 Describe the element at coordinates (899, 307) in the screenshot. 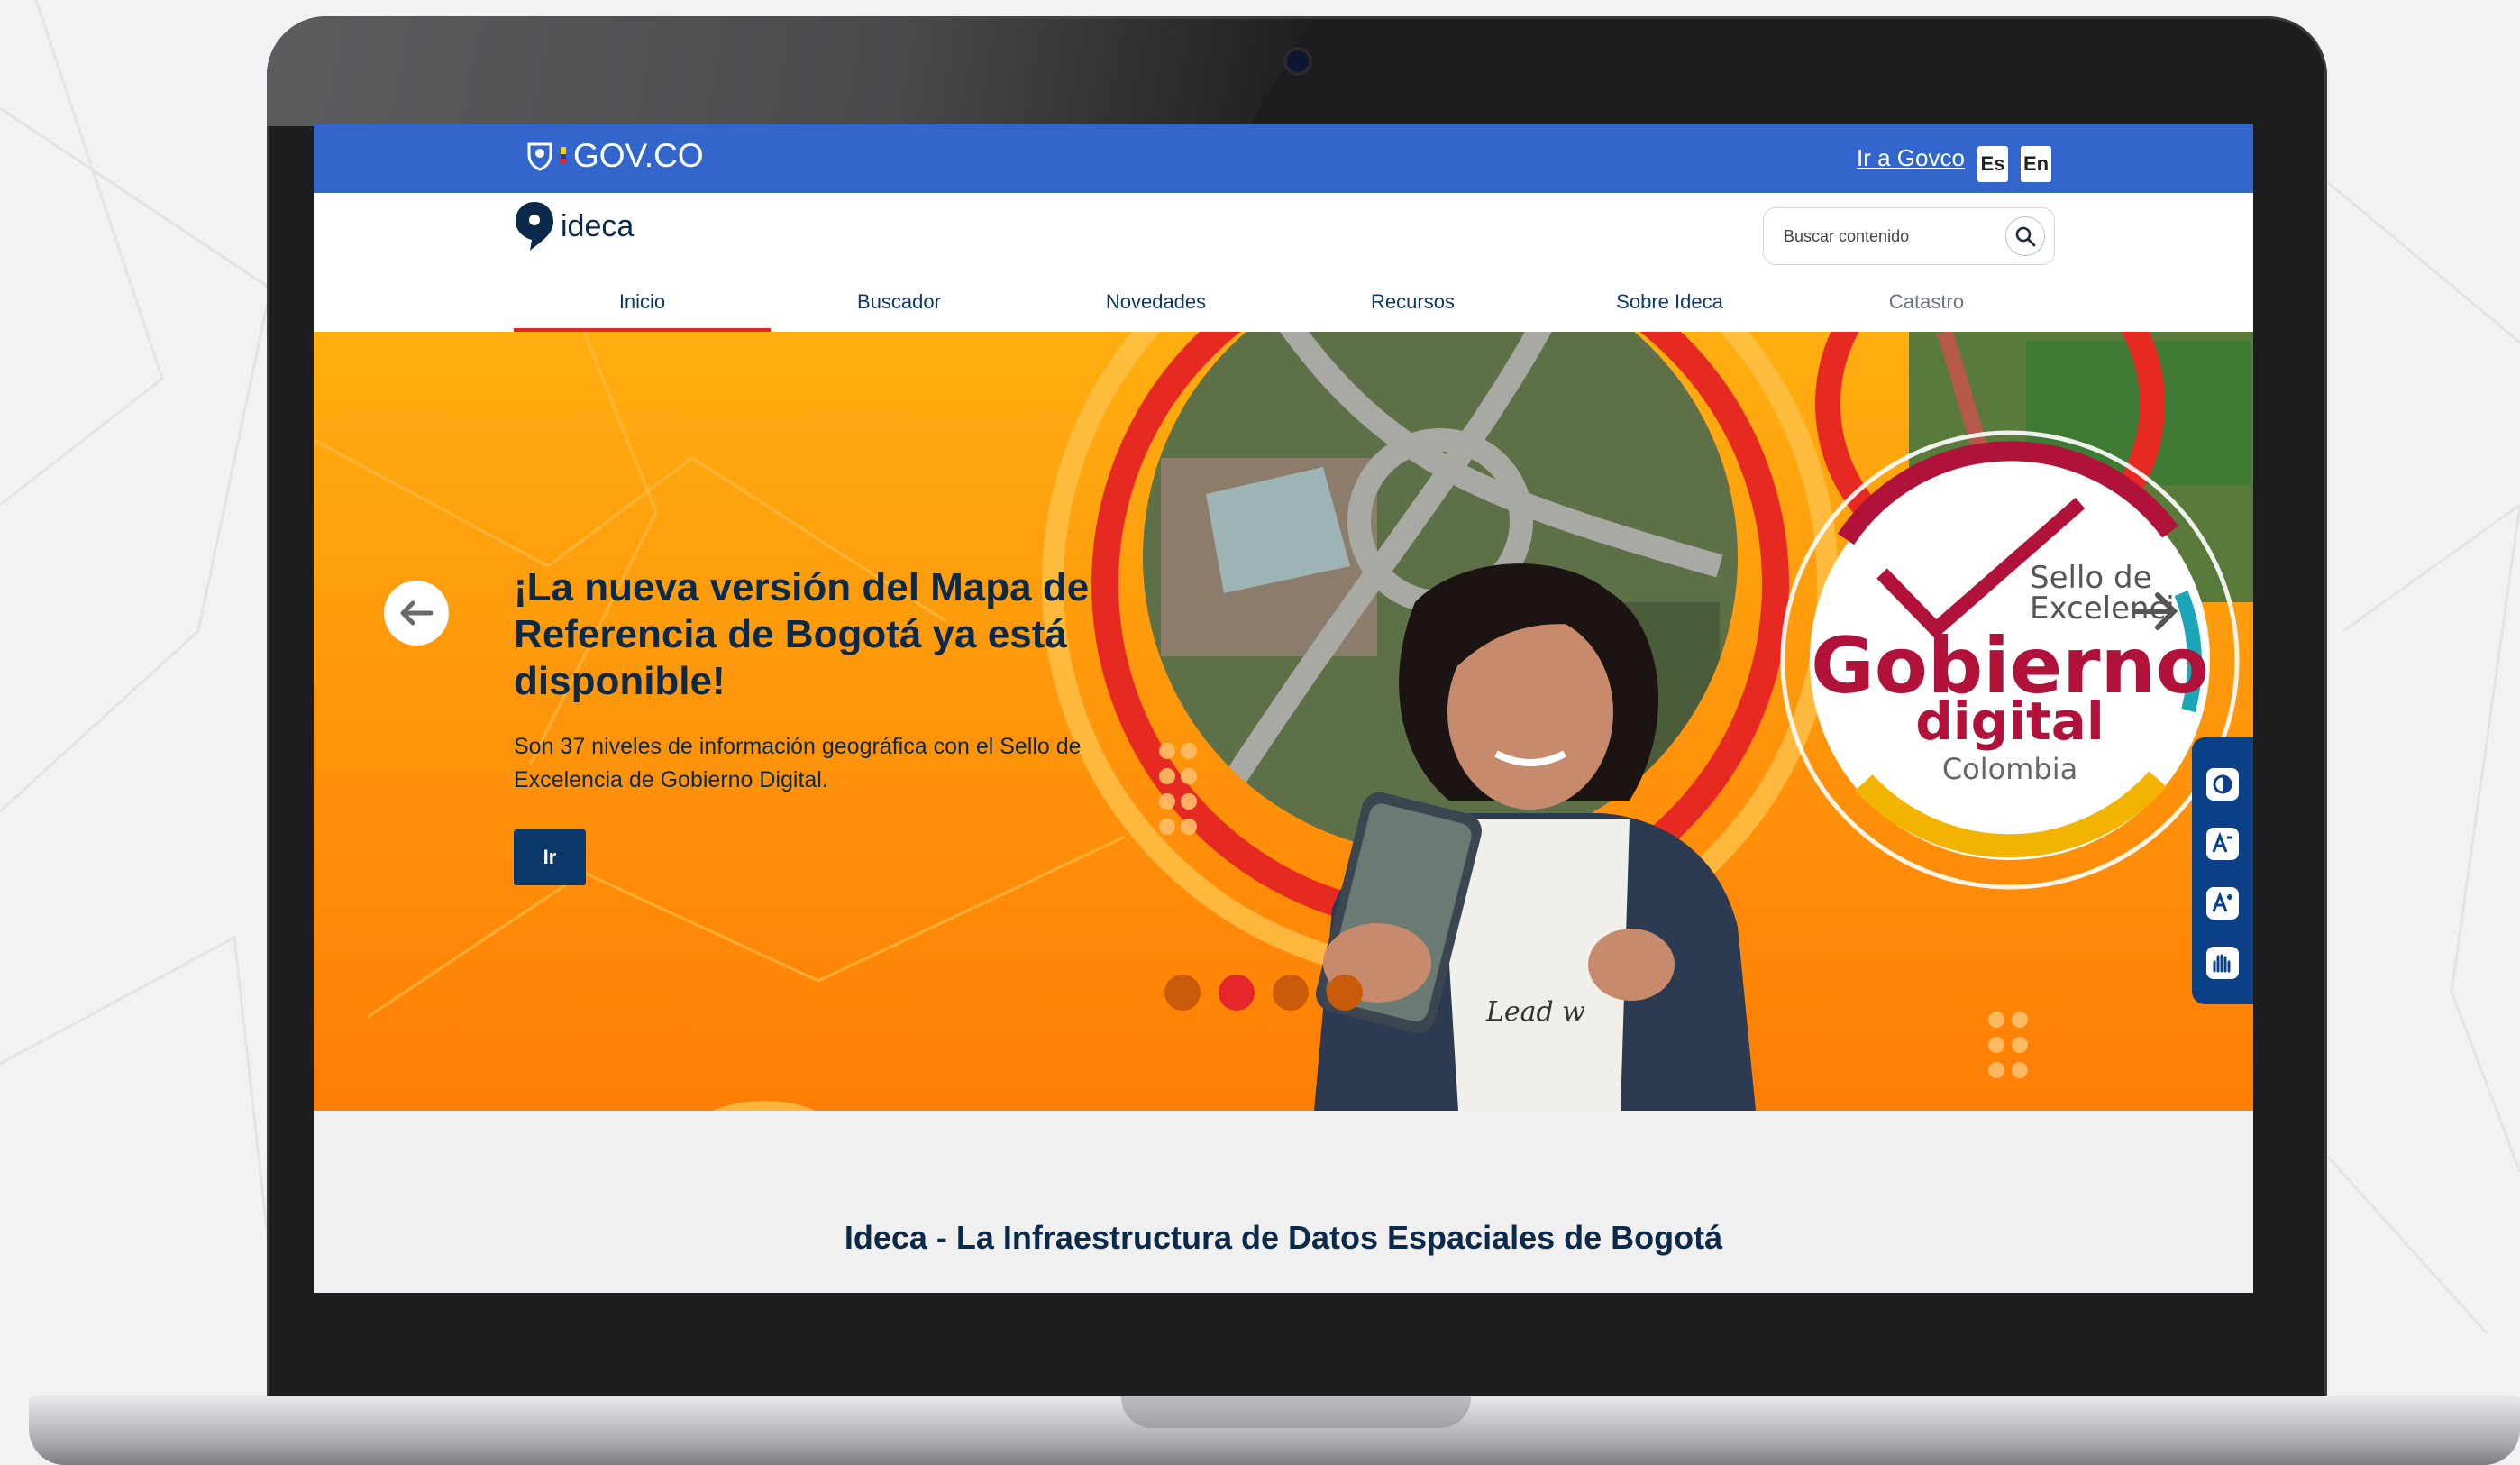

I see `tab-buscador: Buscador` at that location.